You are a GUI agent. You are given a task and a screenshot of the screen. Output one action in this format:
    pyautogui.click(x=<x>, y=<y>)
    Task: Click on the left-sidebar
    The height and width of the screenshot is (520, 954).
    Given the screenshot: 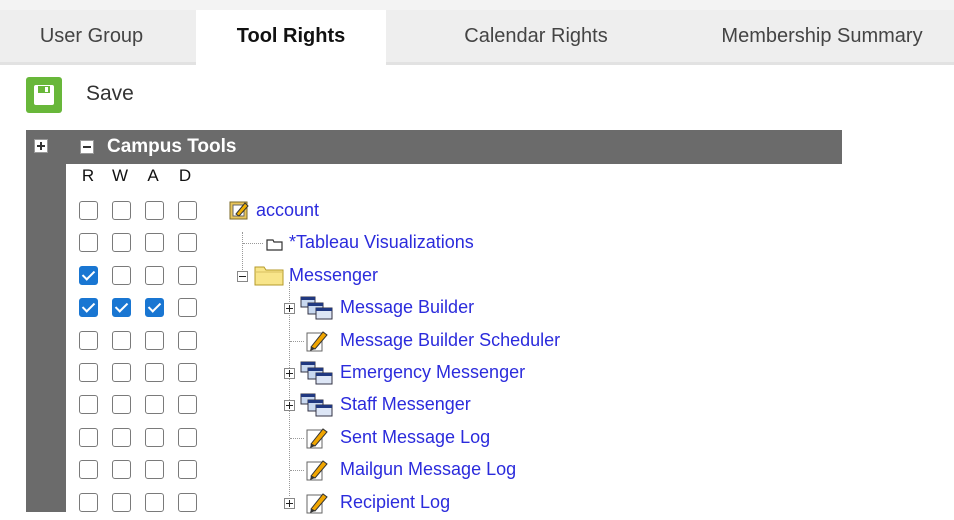 What is the action you would take?
    pyautogui.click(x=46, y=321)
    